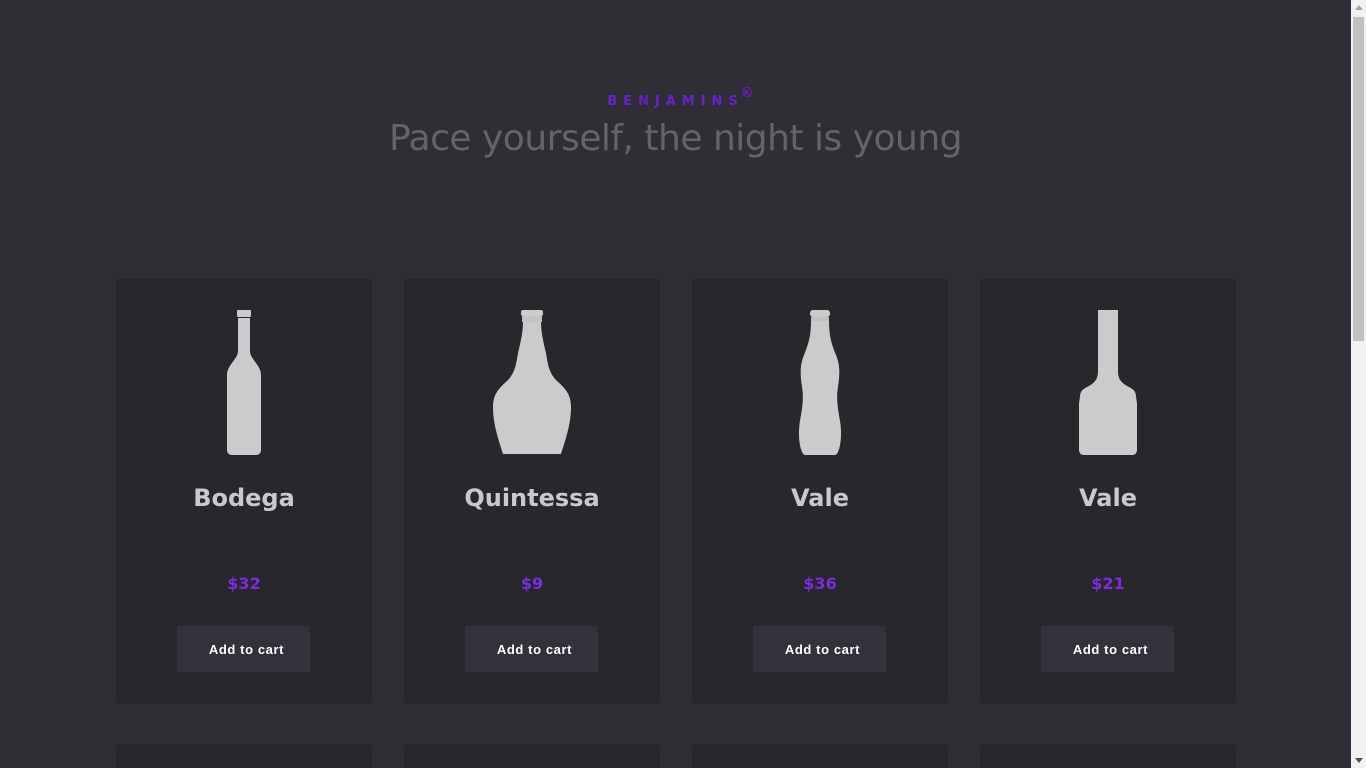  Describe the element at coordinates (532, 498) in the screenshot. I see `product-name: Quintessa` at that location.